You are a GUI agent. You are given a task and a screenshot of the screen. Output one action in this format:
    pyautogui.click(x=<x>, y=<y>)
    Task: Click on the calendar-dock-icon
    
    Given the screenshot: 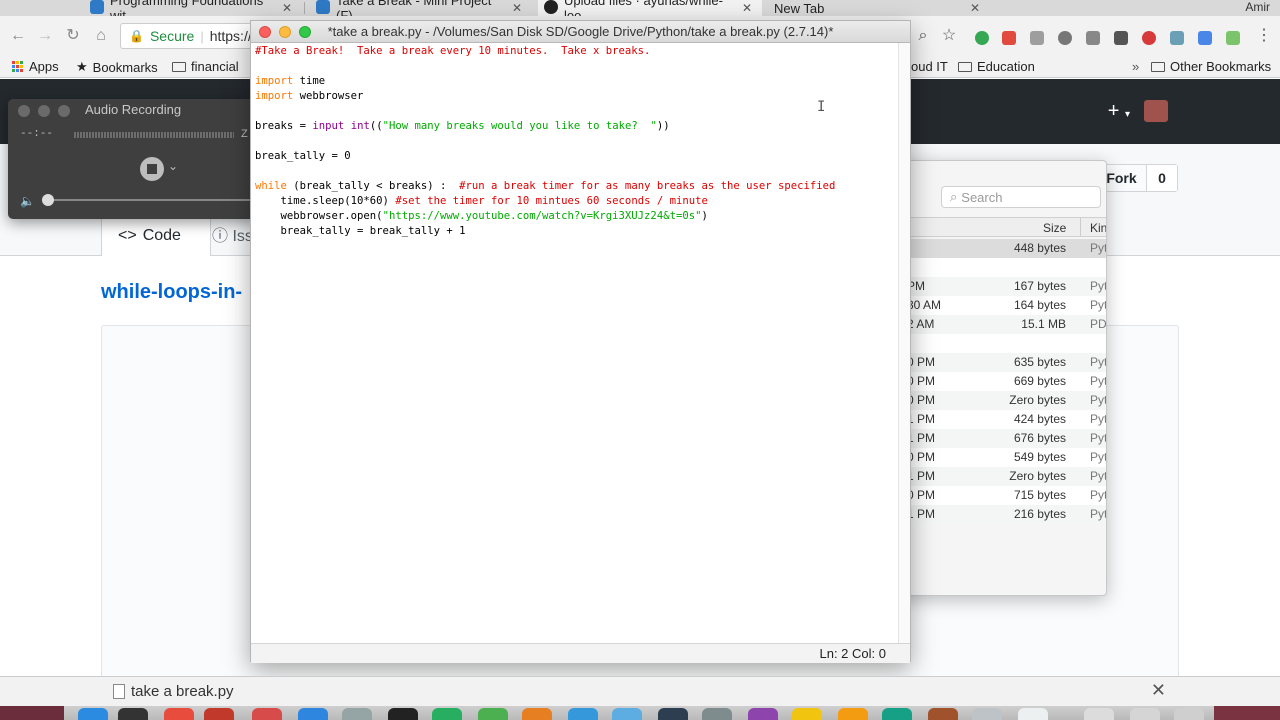 What is the action you would take?
    pyautogui.click(x=219, y=714)
    